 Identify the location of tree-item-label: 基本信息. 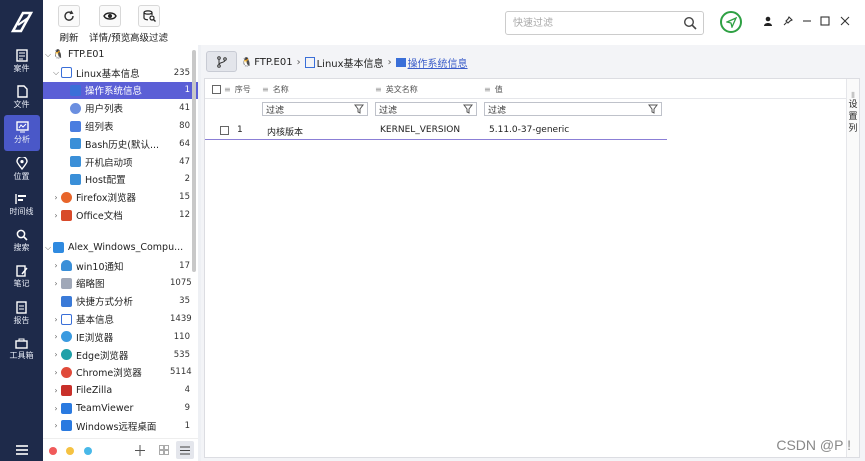
(95, 321).